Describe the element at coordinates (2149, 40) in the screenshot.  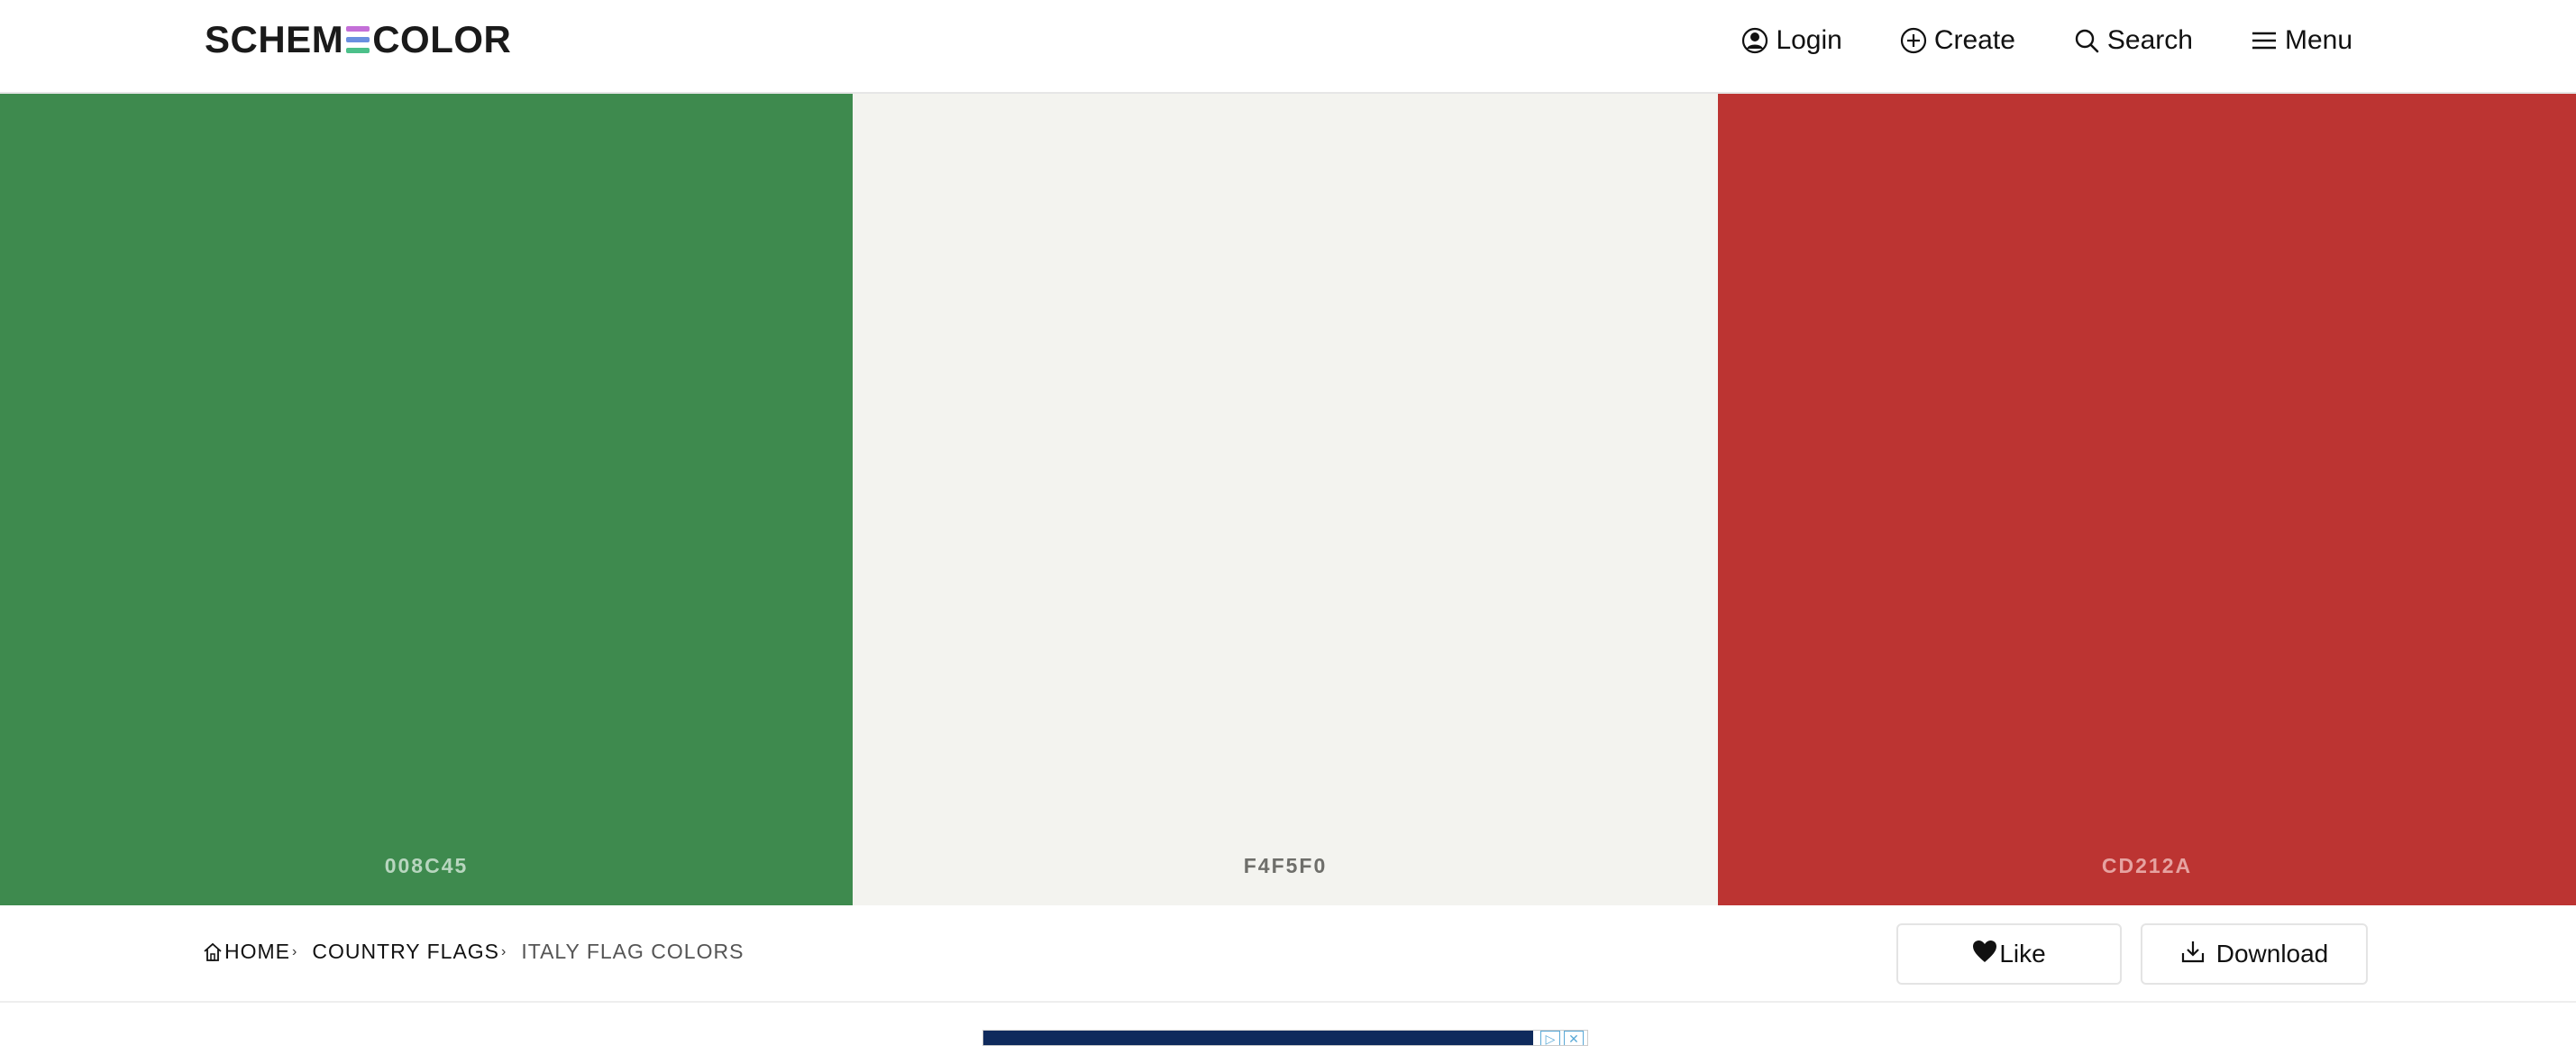
I see `search-label: Search` at that location.